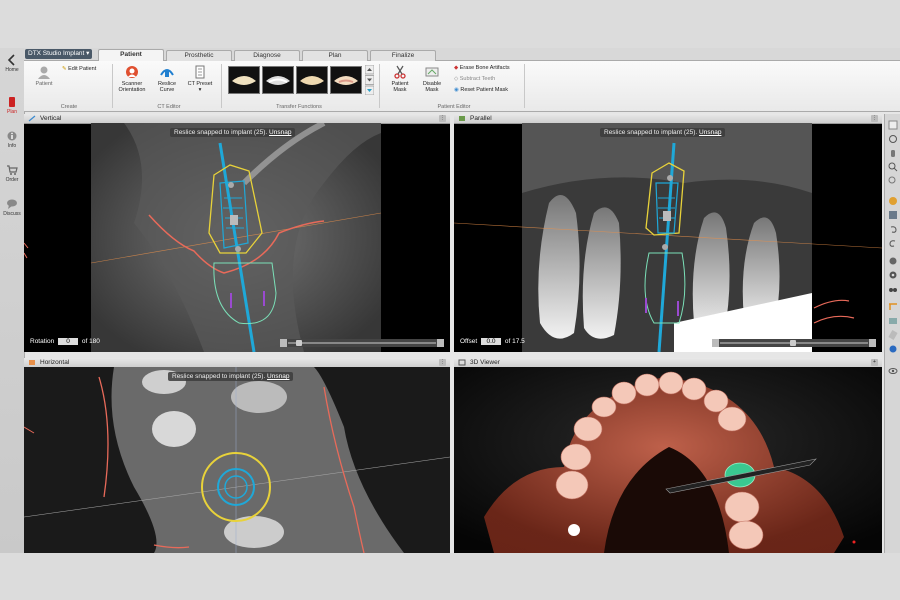  I want to click on scanner-orientation-button: Scanner Orientation, so click(132, 79).